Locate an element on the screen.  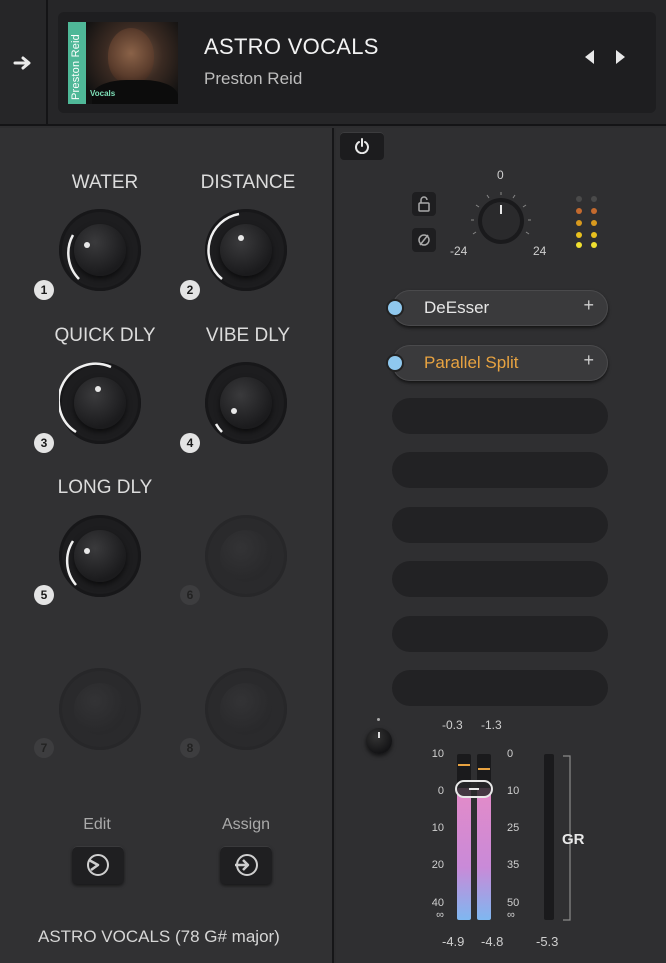
edit-button is located at coordinates (98, 865).